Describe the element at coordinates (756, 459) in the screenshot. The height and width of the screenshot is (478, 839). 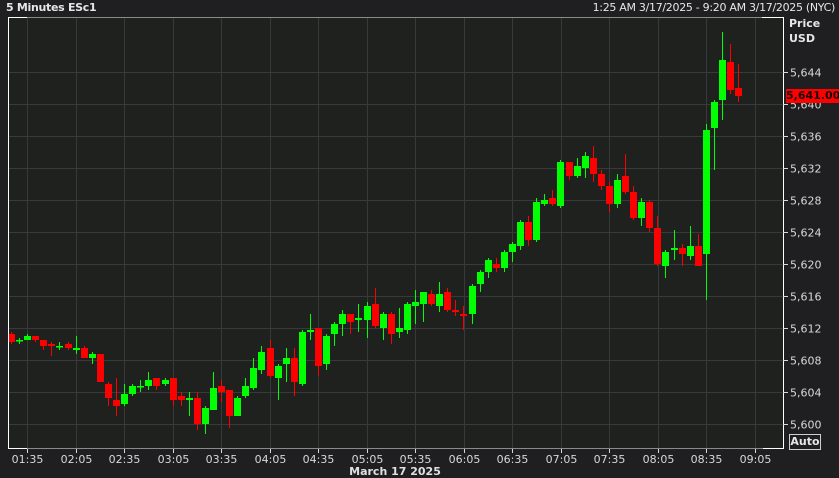
I see `x-tick-label: 09:05` at that location.